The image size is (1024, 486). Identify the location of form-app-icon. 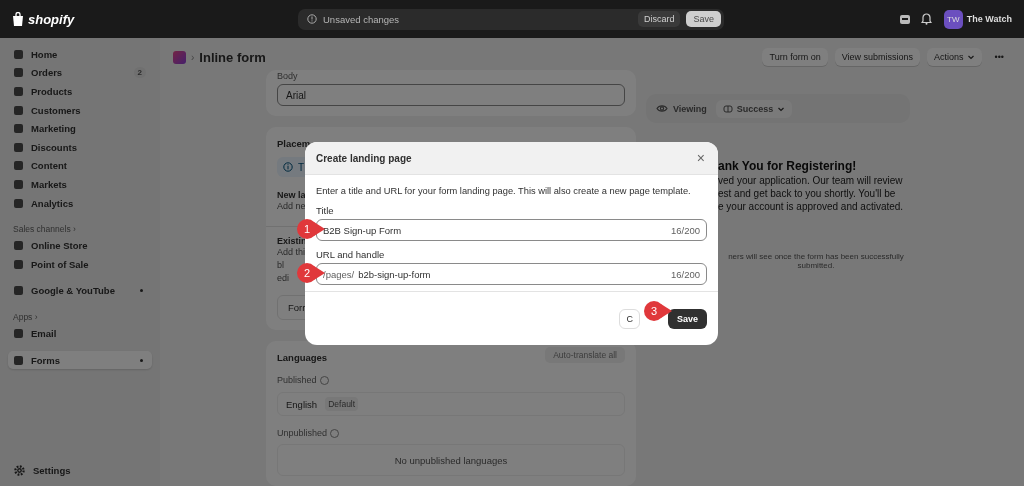
(179, 57).